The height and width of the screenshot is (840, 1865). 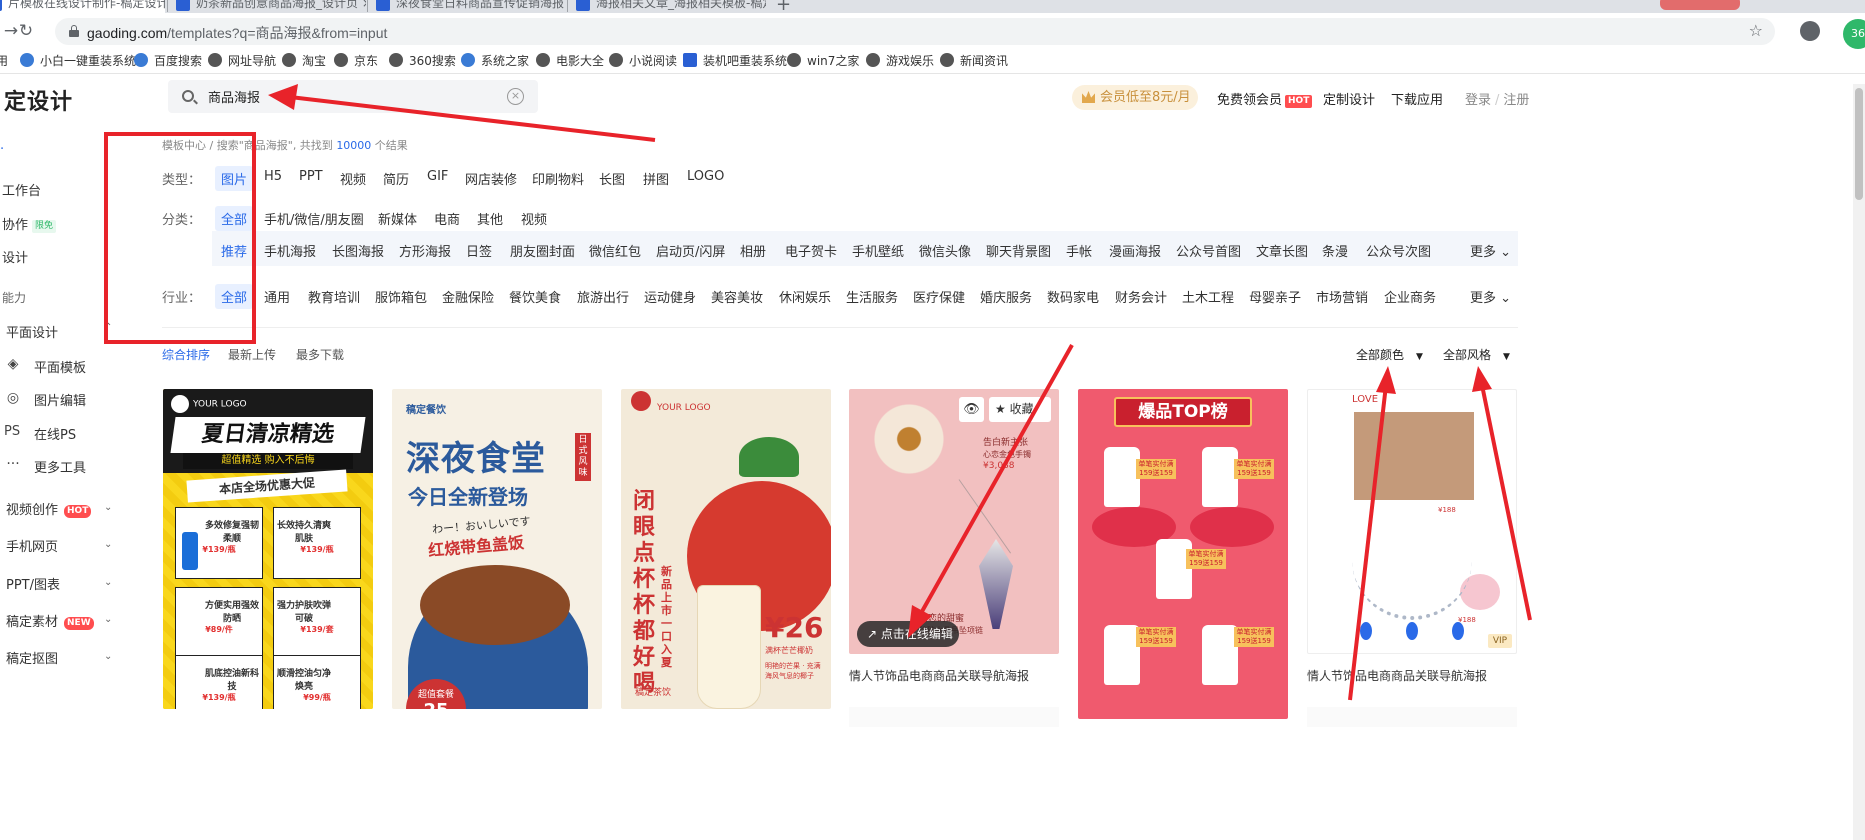 I want to click on login-link: 登录, so click(x=1478, y=100).